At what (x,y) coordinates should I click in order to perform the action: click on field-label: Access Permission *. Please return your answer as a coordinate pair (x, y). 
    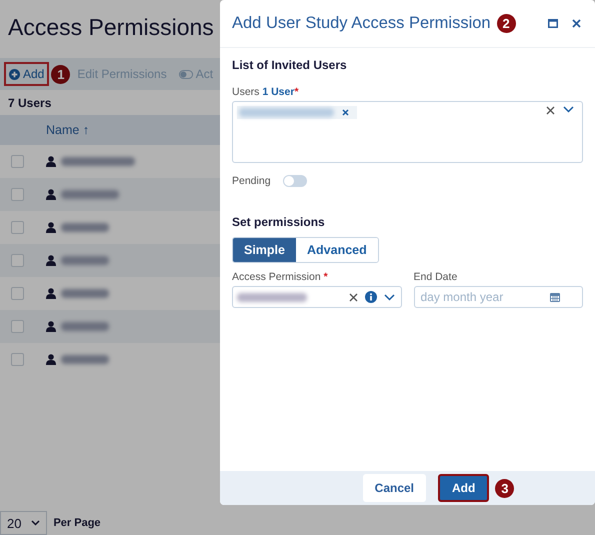
    Looking at the image, I should click on (280, 277).